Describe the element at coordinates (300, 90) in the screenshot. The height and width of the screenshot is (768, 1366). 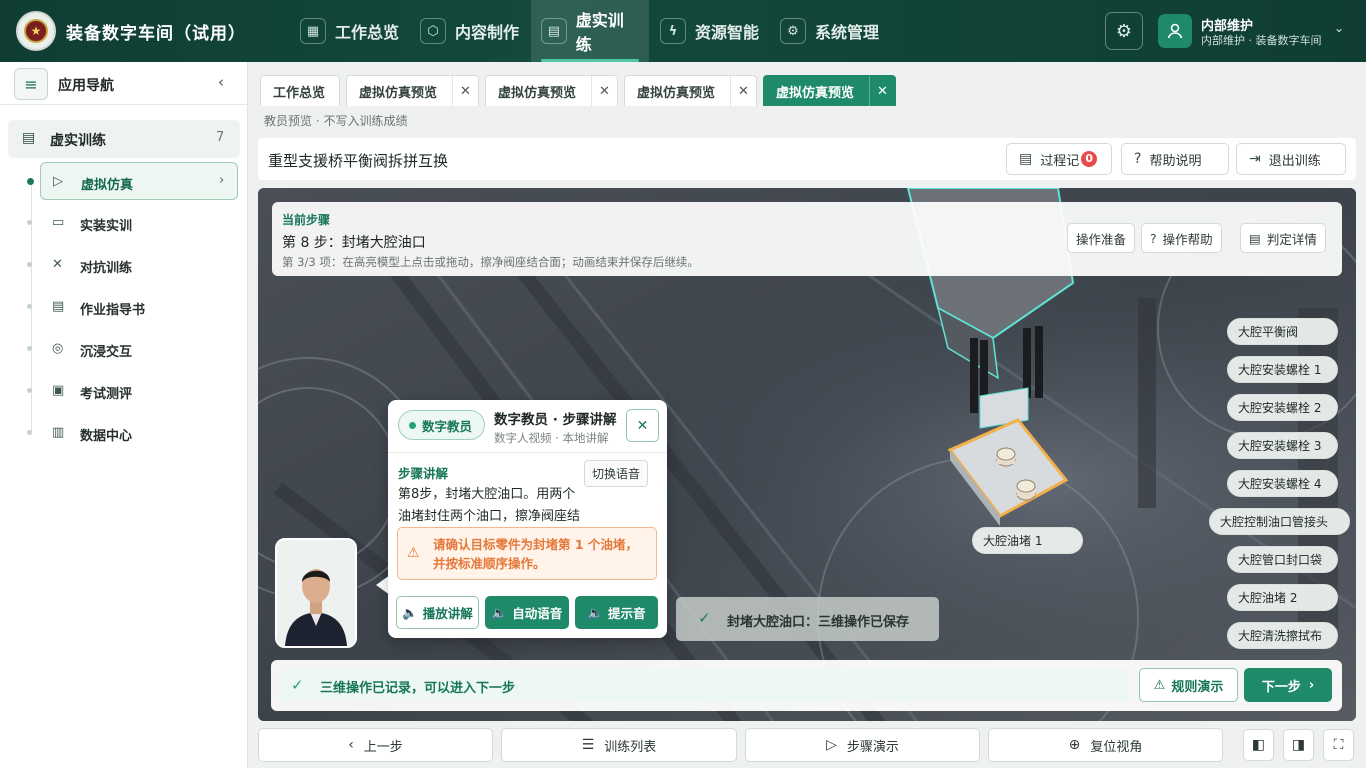
I see `tab-overview: 工作总览` at that location.